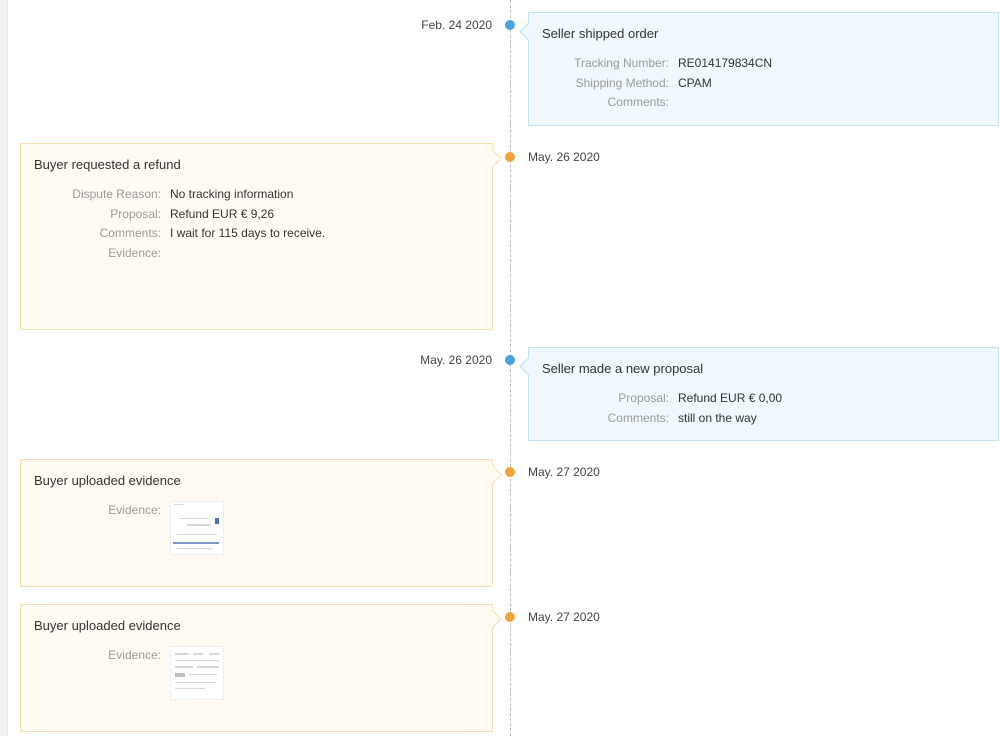 This screenshot has width=1000, height=736. I want to click on field-value: No tracking information, so click(232, 194).